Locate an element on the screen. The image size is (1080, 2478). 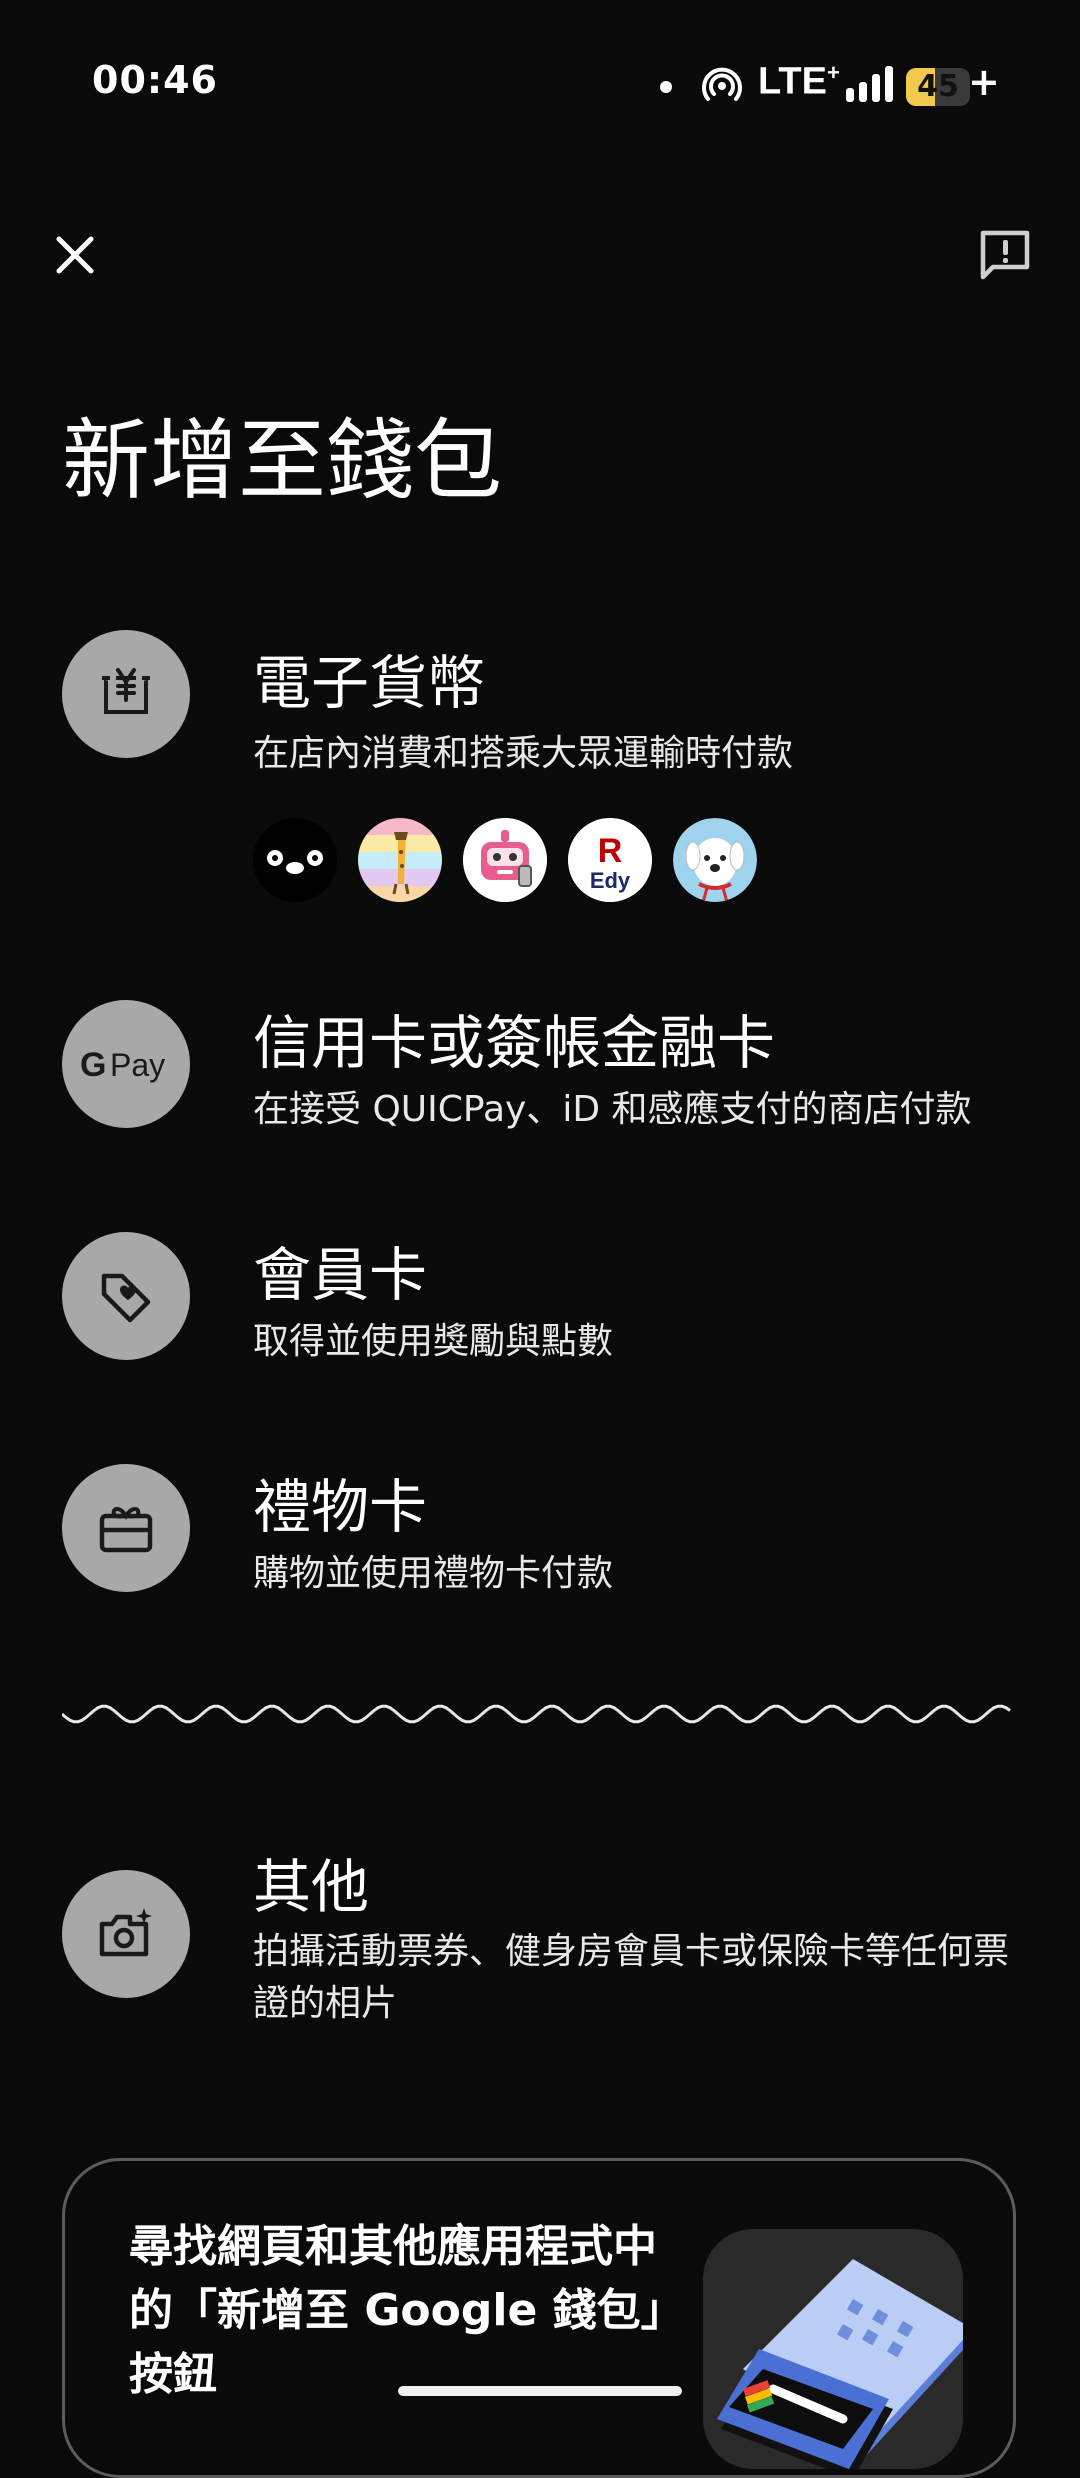
google-pay-icon: G Pay is located at coordinates (126, 1064).